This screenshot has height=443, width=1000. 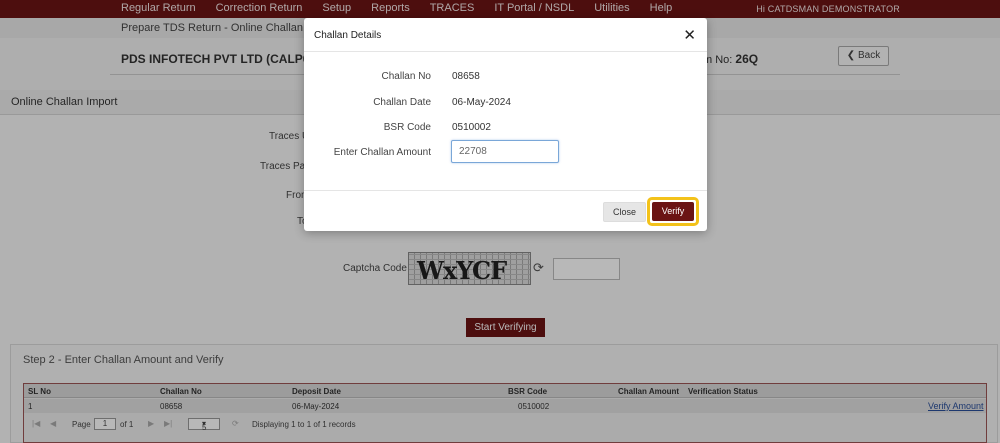 What do you see at coordinates (406, 76) in the screenshot?
I see `challan-no-label: Challan No` at bounding box center [406, 76].